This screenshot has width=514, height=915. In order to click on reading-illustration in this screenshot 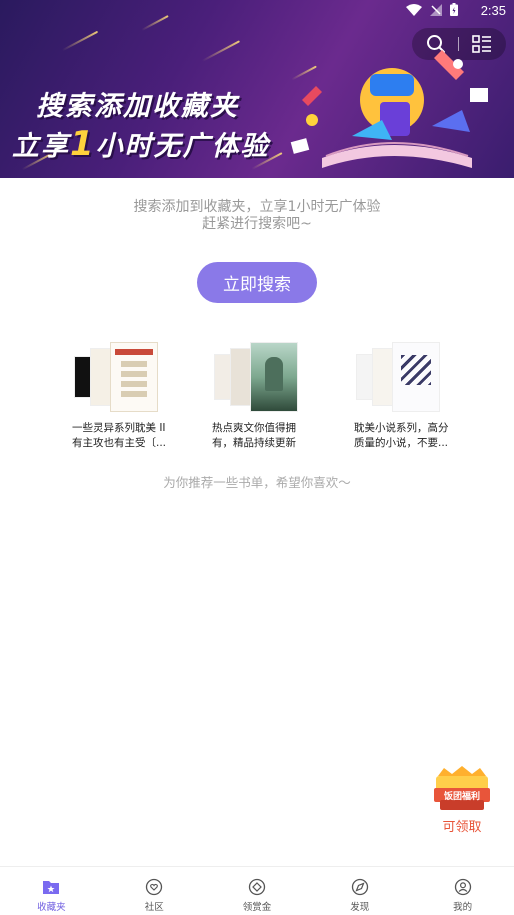, I will do `click(389, 109)`.